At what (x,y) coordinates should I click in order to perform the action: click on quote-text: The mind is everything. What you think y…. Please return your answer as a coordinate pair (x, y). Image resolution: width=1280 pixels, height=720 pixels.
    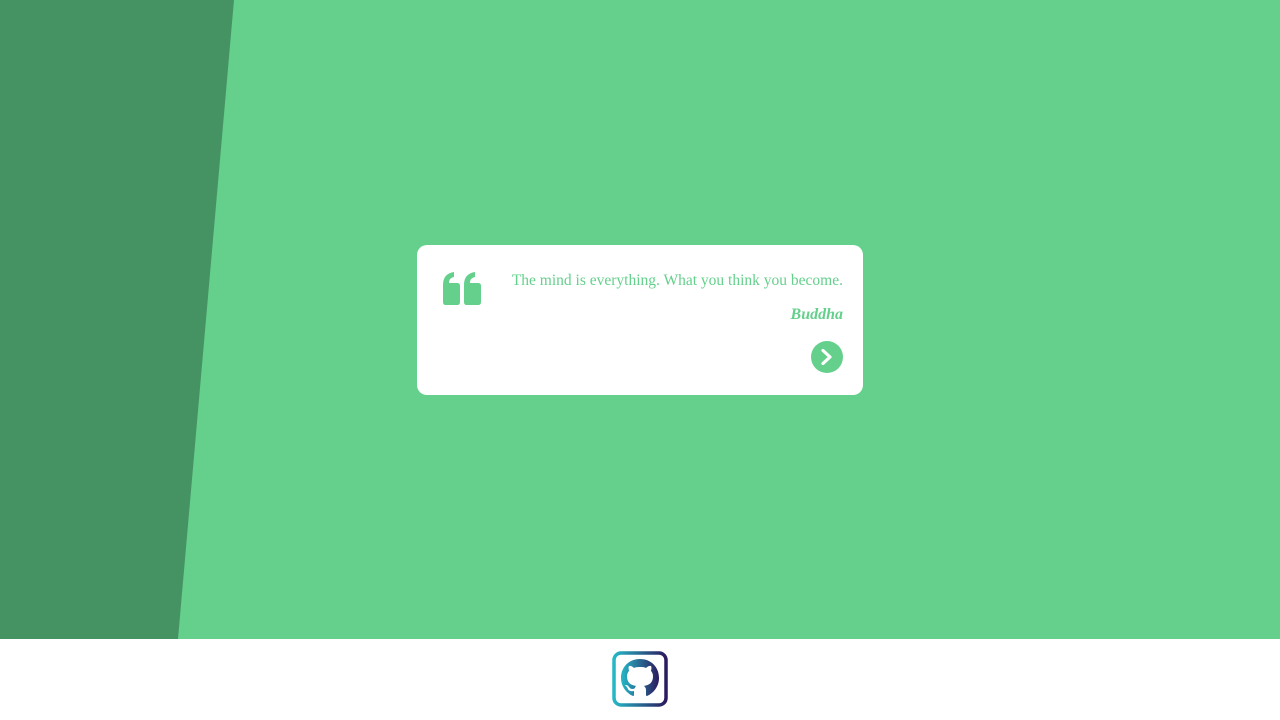
    Looking at the image, I should click on (677, 280).